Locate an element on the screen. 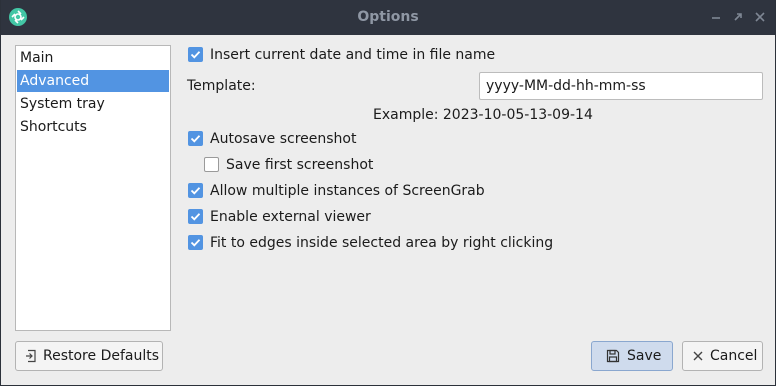  category-label: Main is located at coordinates (37, 58).